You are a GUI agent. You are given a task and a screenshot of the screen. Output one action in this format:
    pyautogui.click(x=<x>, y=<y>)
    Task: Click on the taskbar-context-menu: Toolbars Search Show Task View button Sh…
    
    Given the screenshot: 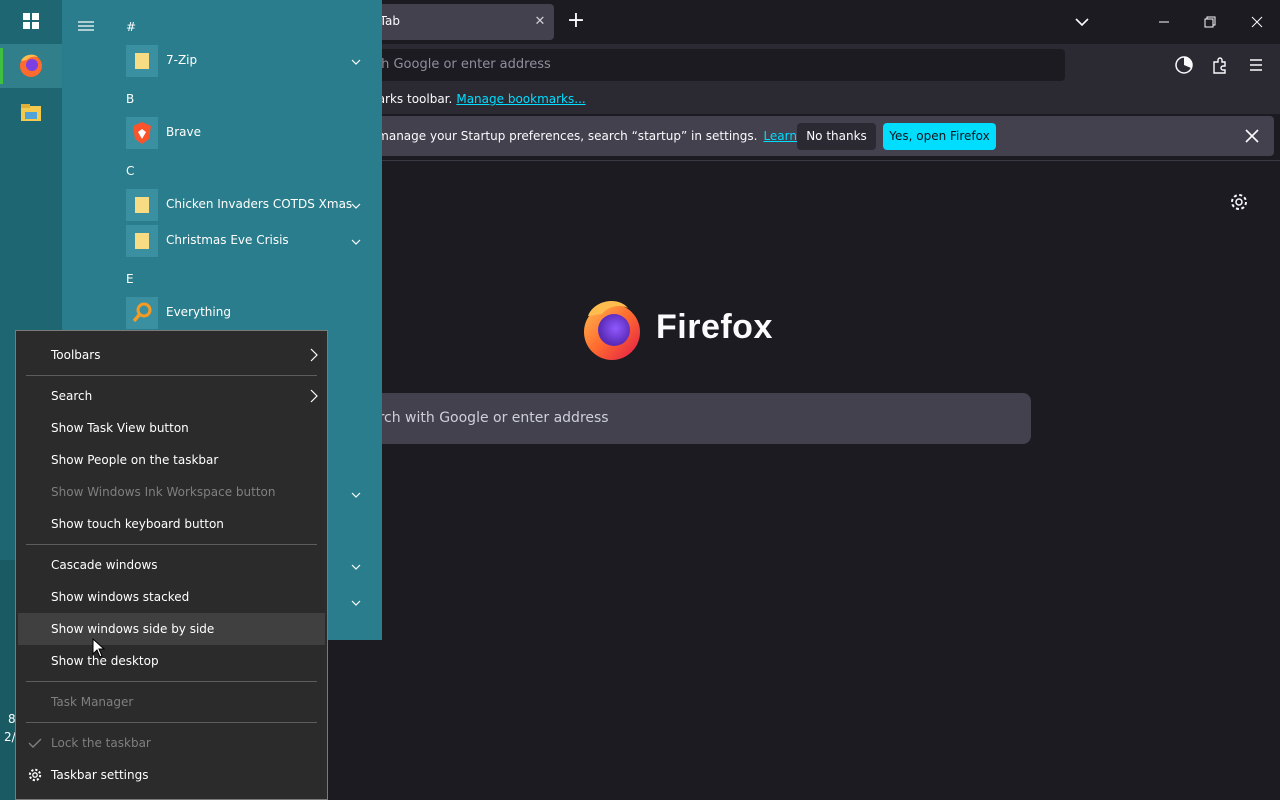 What is the action you would take?
    pyautogui.click(x=171, y=565)
    